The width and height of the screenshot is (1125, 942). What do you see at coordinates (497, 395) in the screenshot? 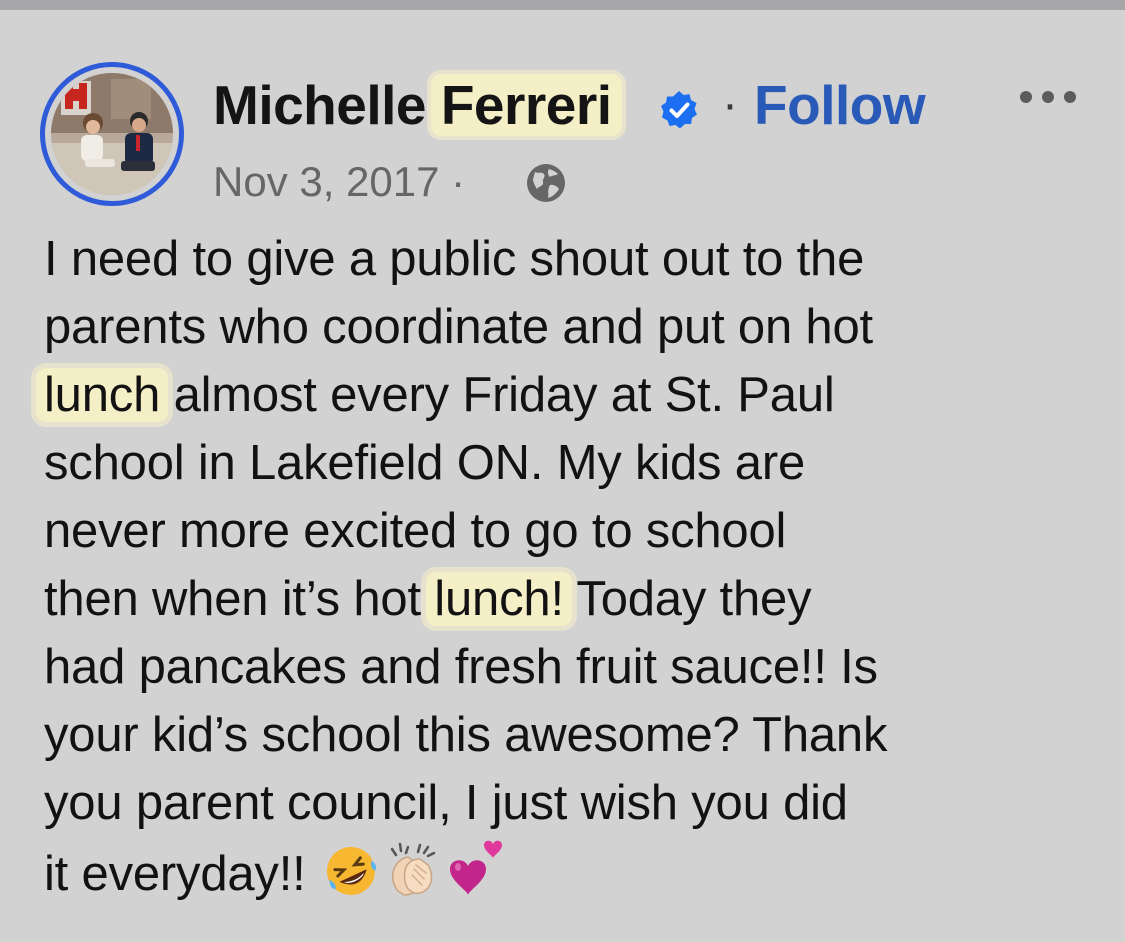
I see `body-text-segment: almost every Friday at St. Paul` at bounding box center [497, 395].